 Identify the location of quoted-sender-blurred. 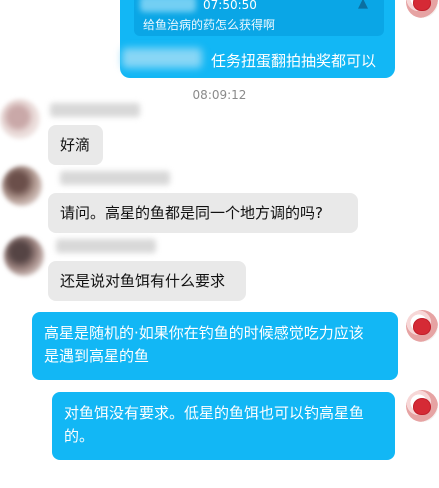
(168, 6).